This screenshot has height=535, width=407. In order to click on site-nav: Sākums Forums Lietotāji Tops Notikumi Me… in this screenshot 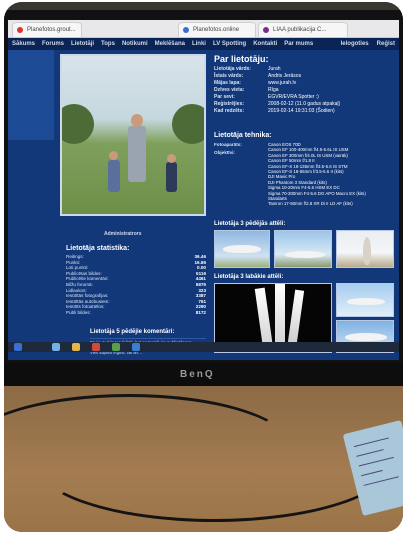, I will do `click(203, 44)`.